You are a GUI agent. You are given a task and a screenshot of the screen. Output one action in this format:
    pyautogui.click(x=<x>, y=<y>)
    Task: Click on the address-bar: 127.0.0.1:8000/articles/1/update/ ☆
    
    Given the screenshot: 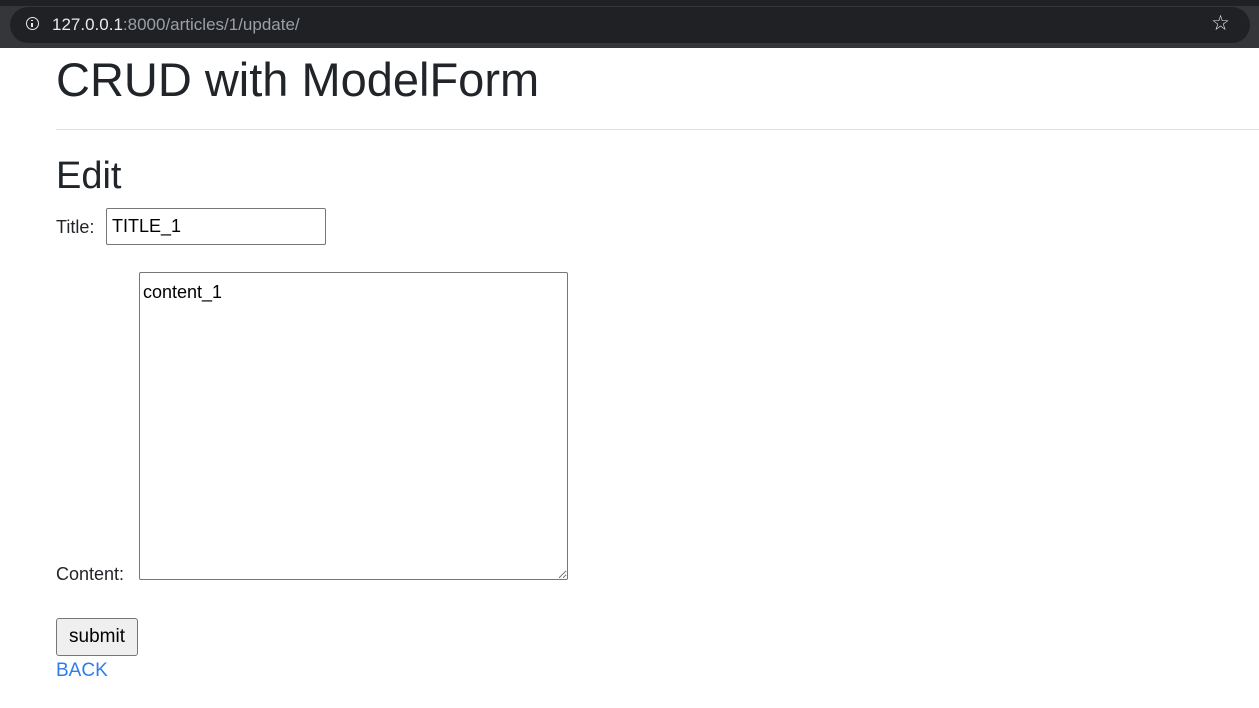 What is the action you would take?
    pyautogui.click(x=630, y=25)
    